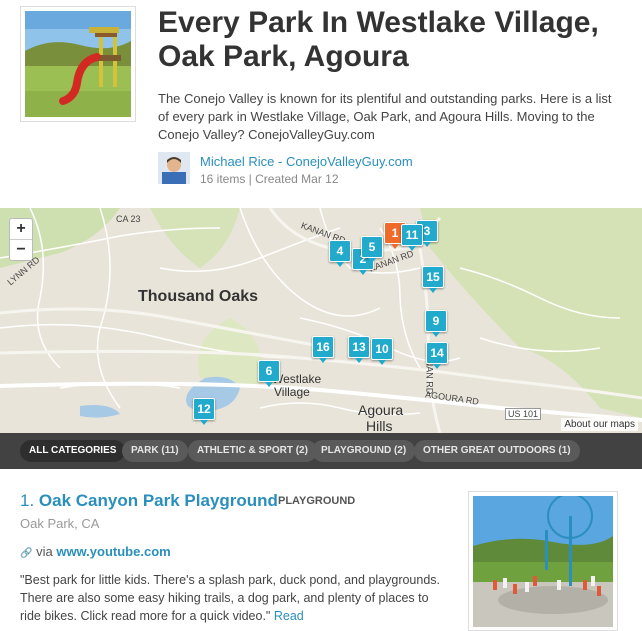 The width and height of the screenshot is (642, 631). I want to click on map-marker: 12, so click(204, 411).